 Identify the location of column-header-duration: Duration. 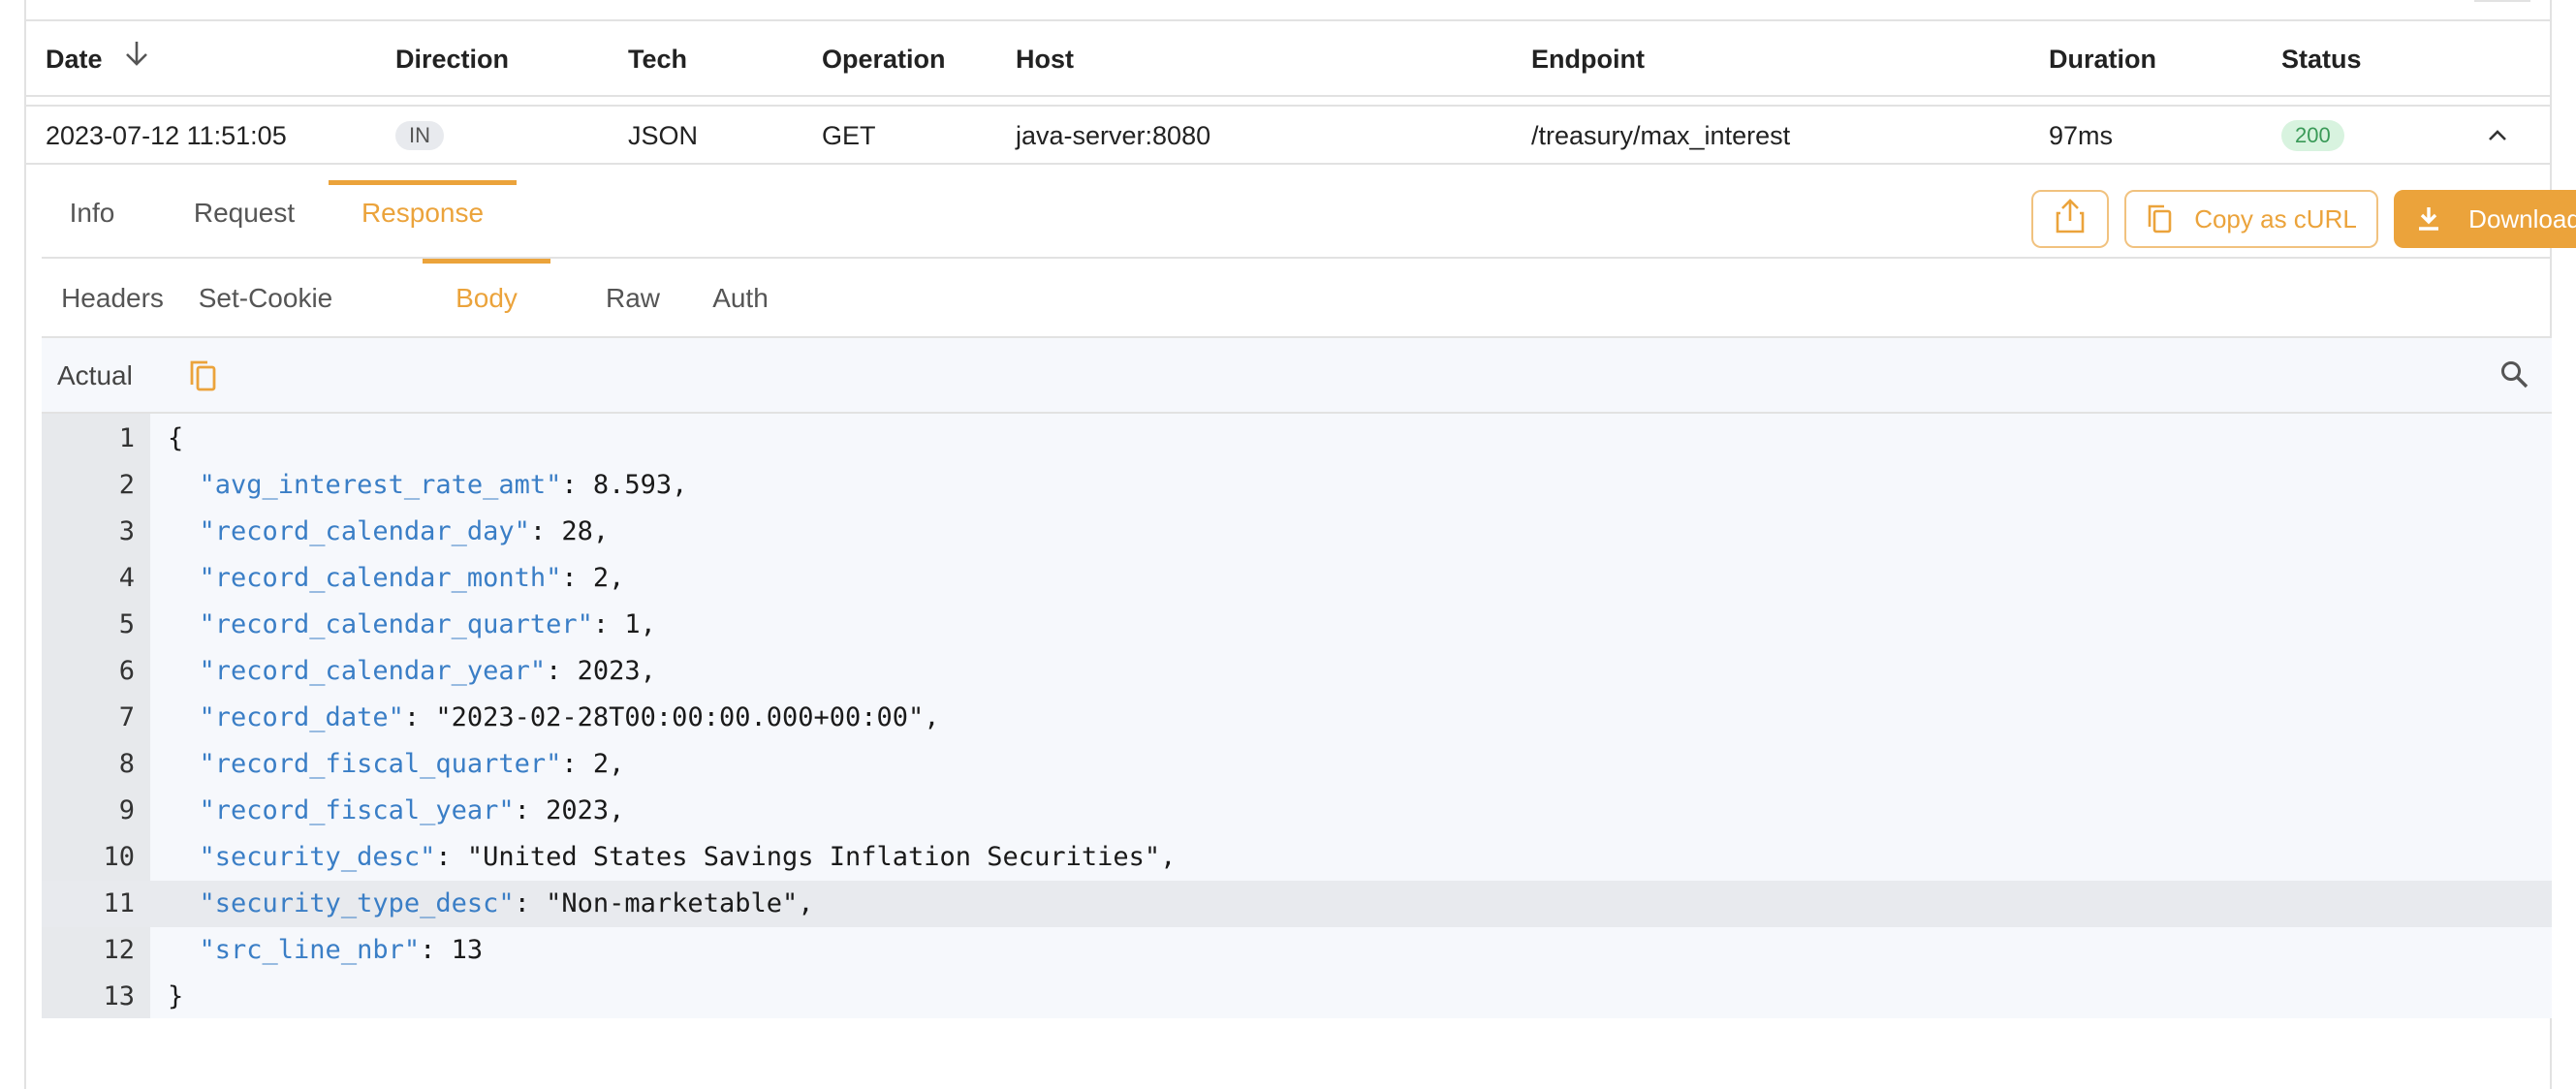
(2102, 59).